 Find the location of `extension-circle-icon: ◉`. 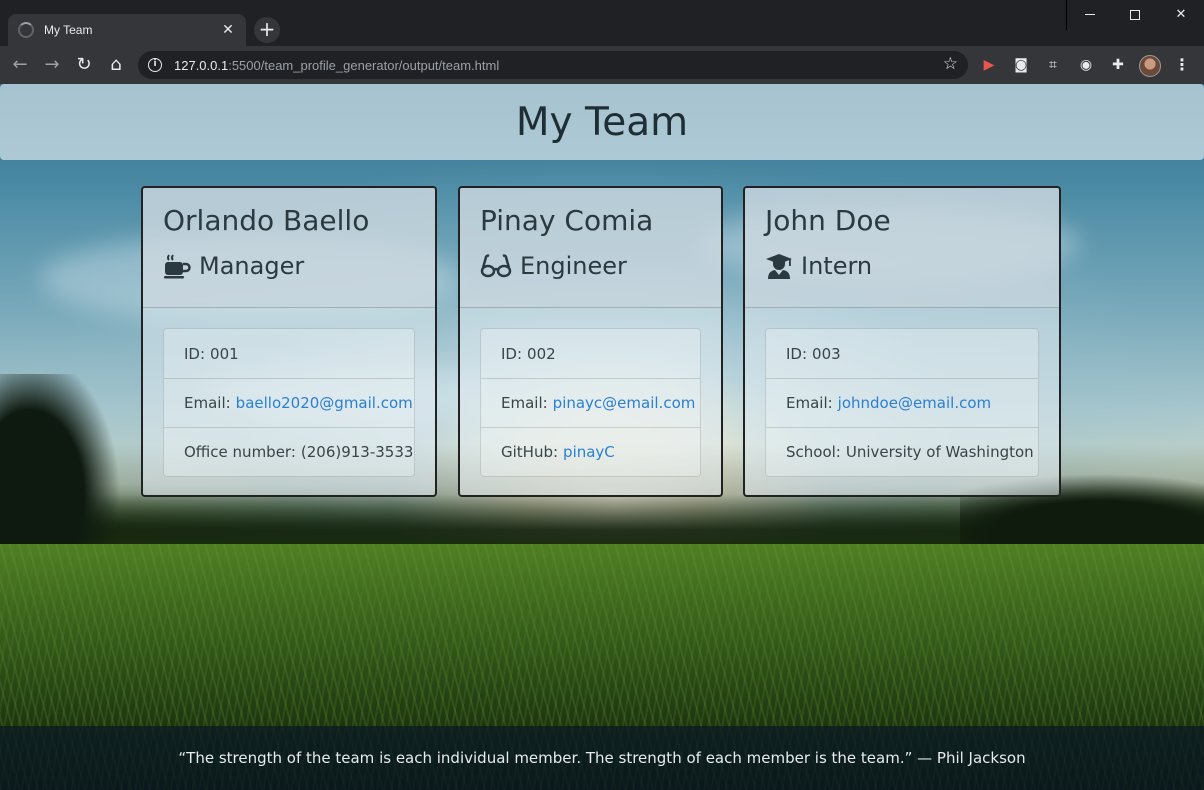

extension-circle-icon: ◉ is located at coordinates (1086, 65).